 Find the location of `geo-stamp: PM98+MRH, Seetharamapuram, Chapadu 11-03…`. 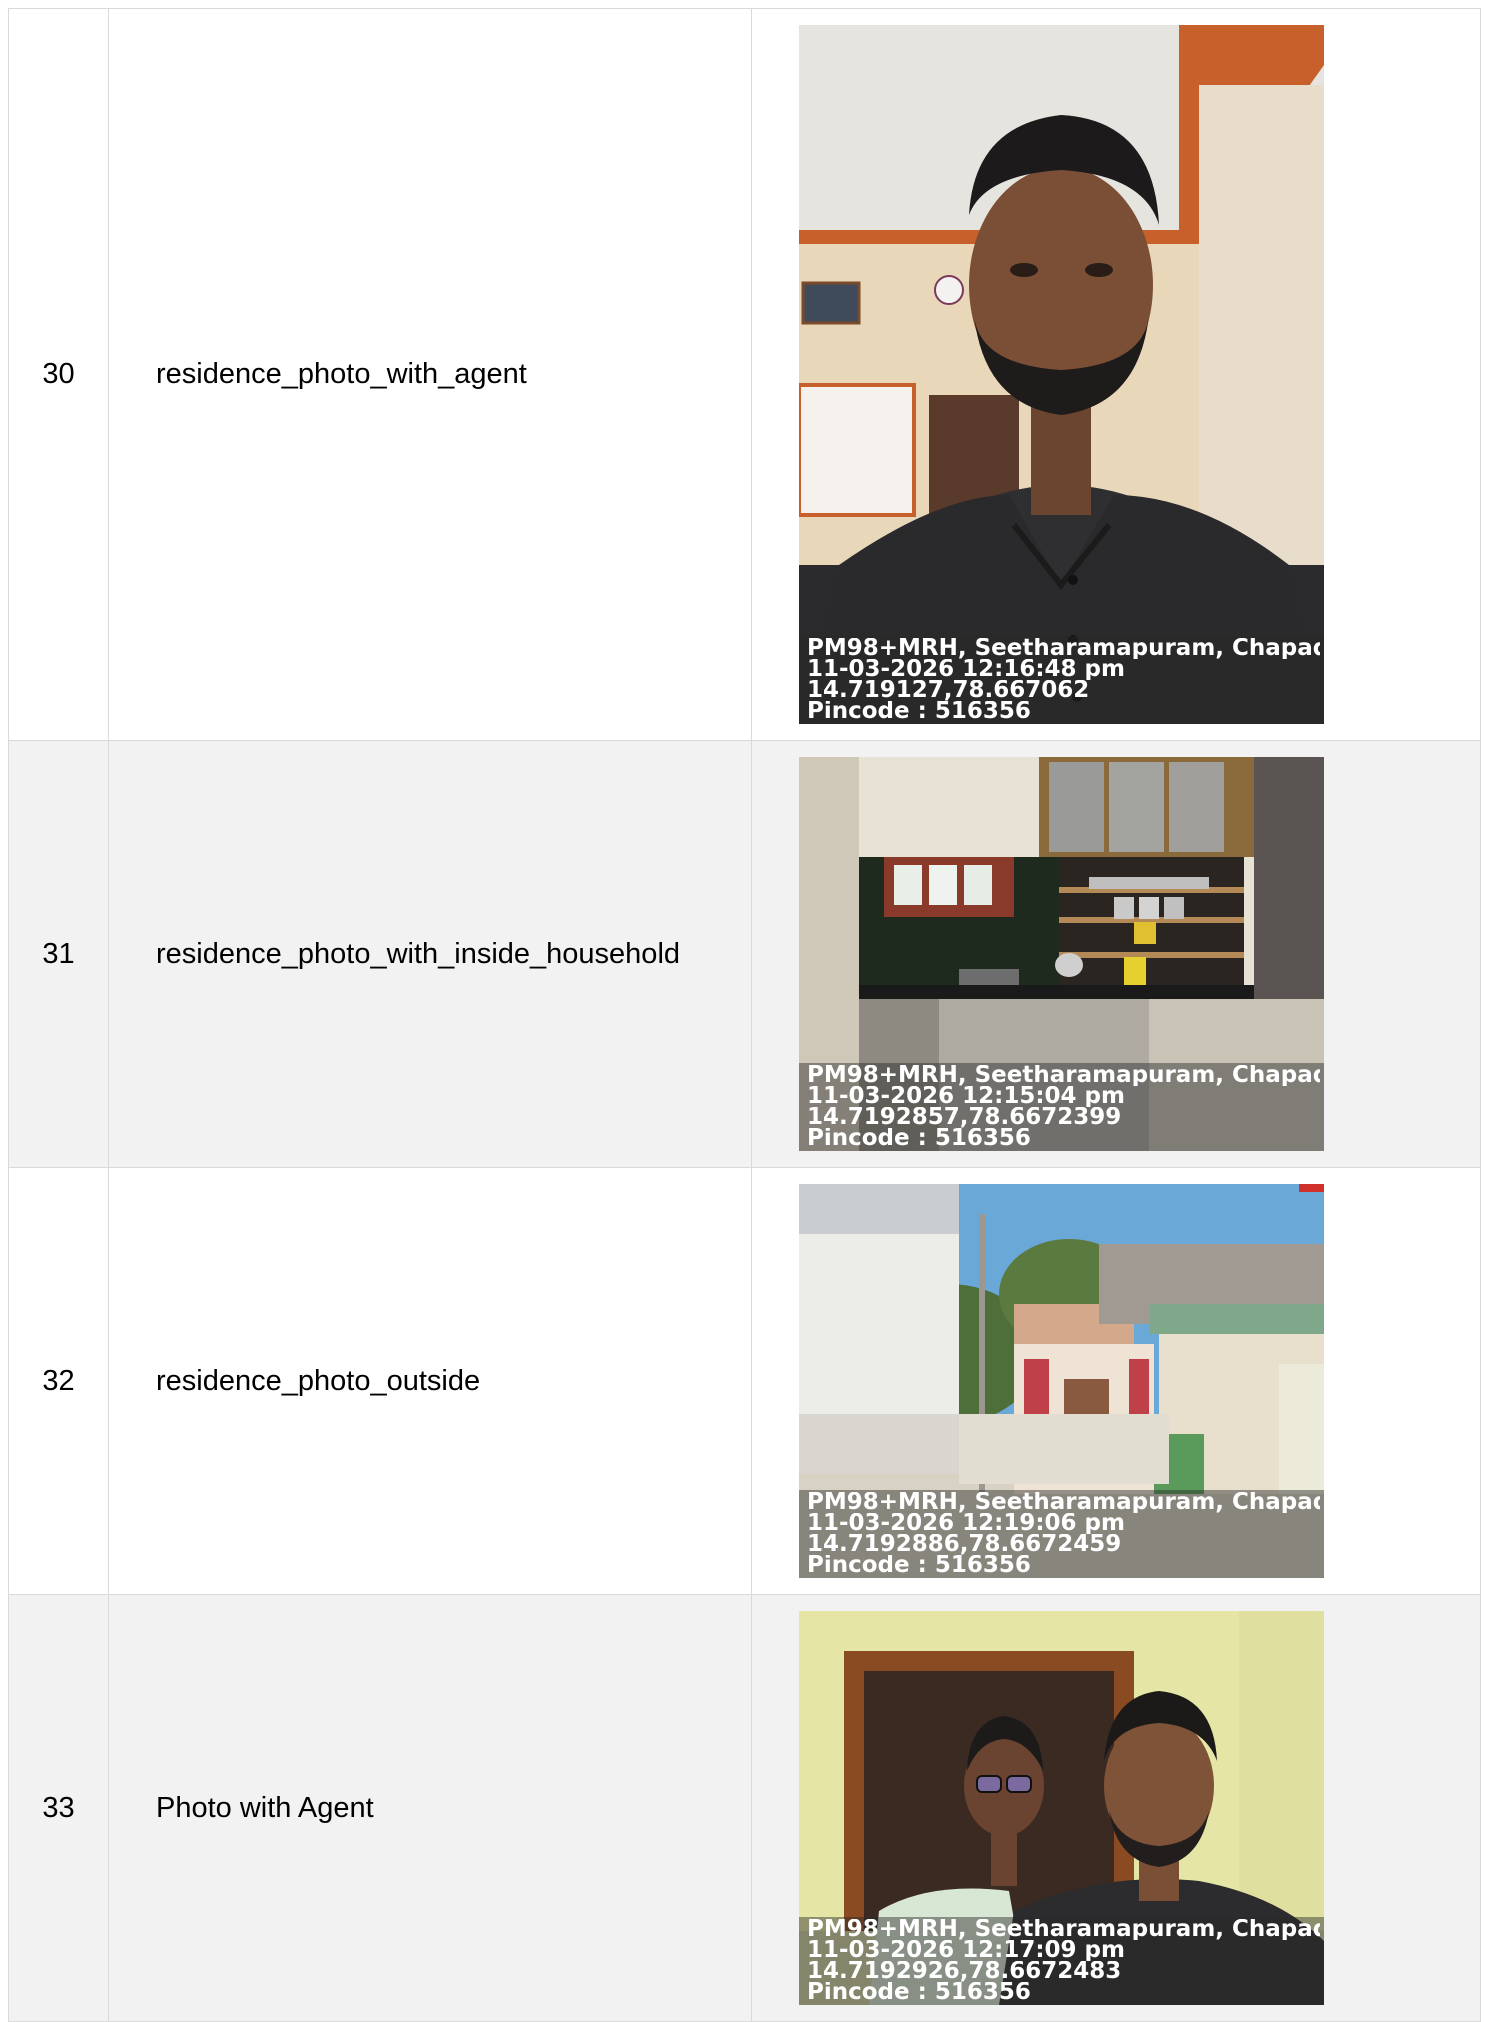

geo-stamp: PM98+MRH, Seetharamapuram, Chapadu 11-03… is located at coordinates (1061, 680).